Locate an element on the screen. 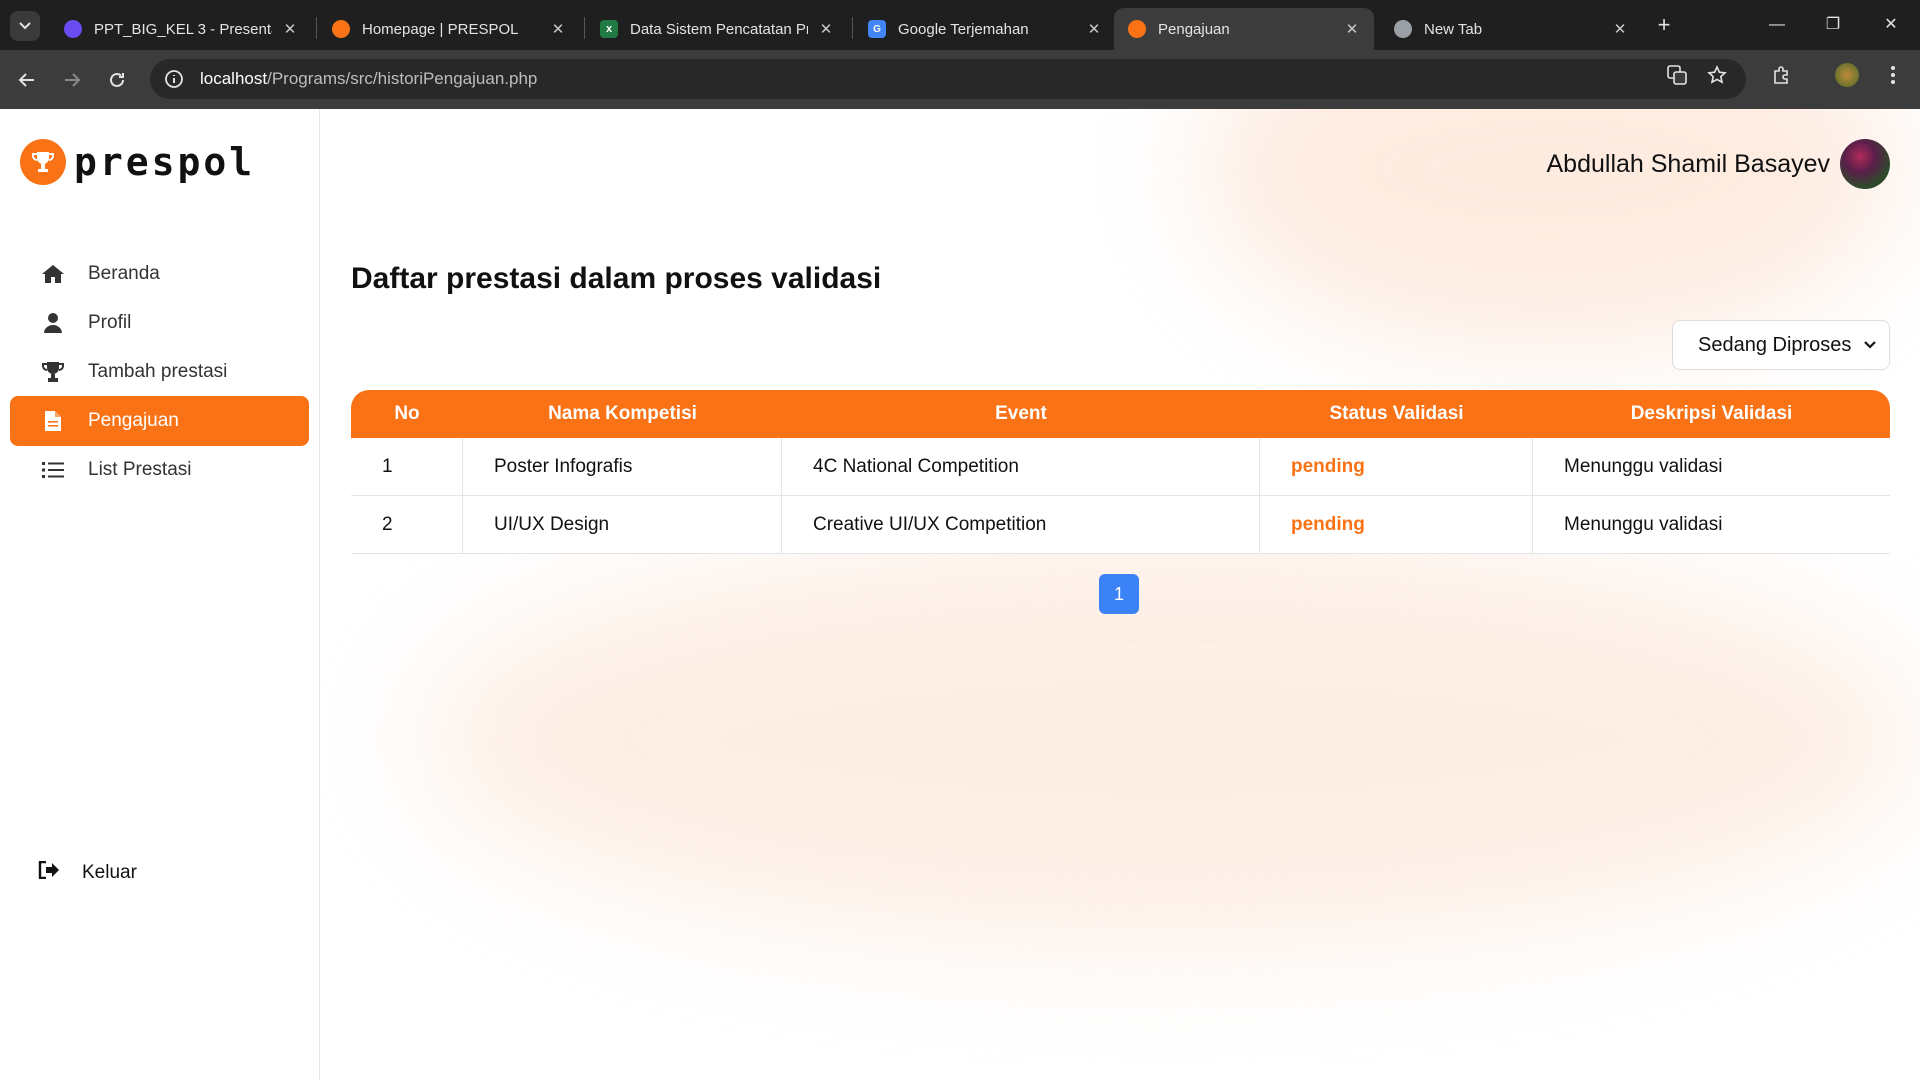  sidebar-item-label: List Prestasi is located at coordinates (140, 469).